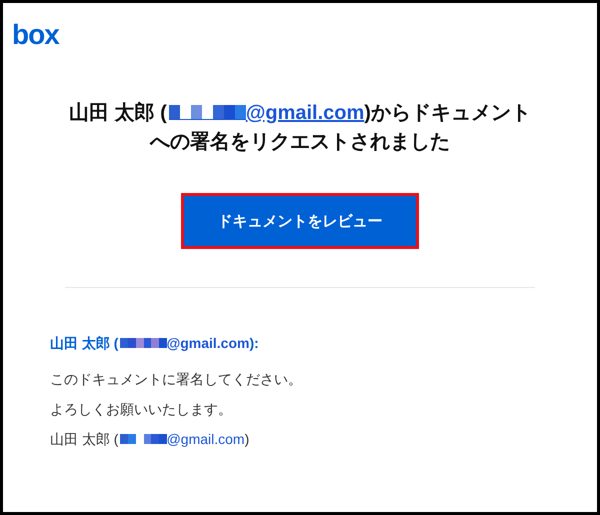 The image size is (600, 515). Describe the element at coordinates (176, 379) in the screenshot. I see `message-text: このドキュメントに署名してください。` at that location.